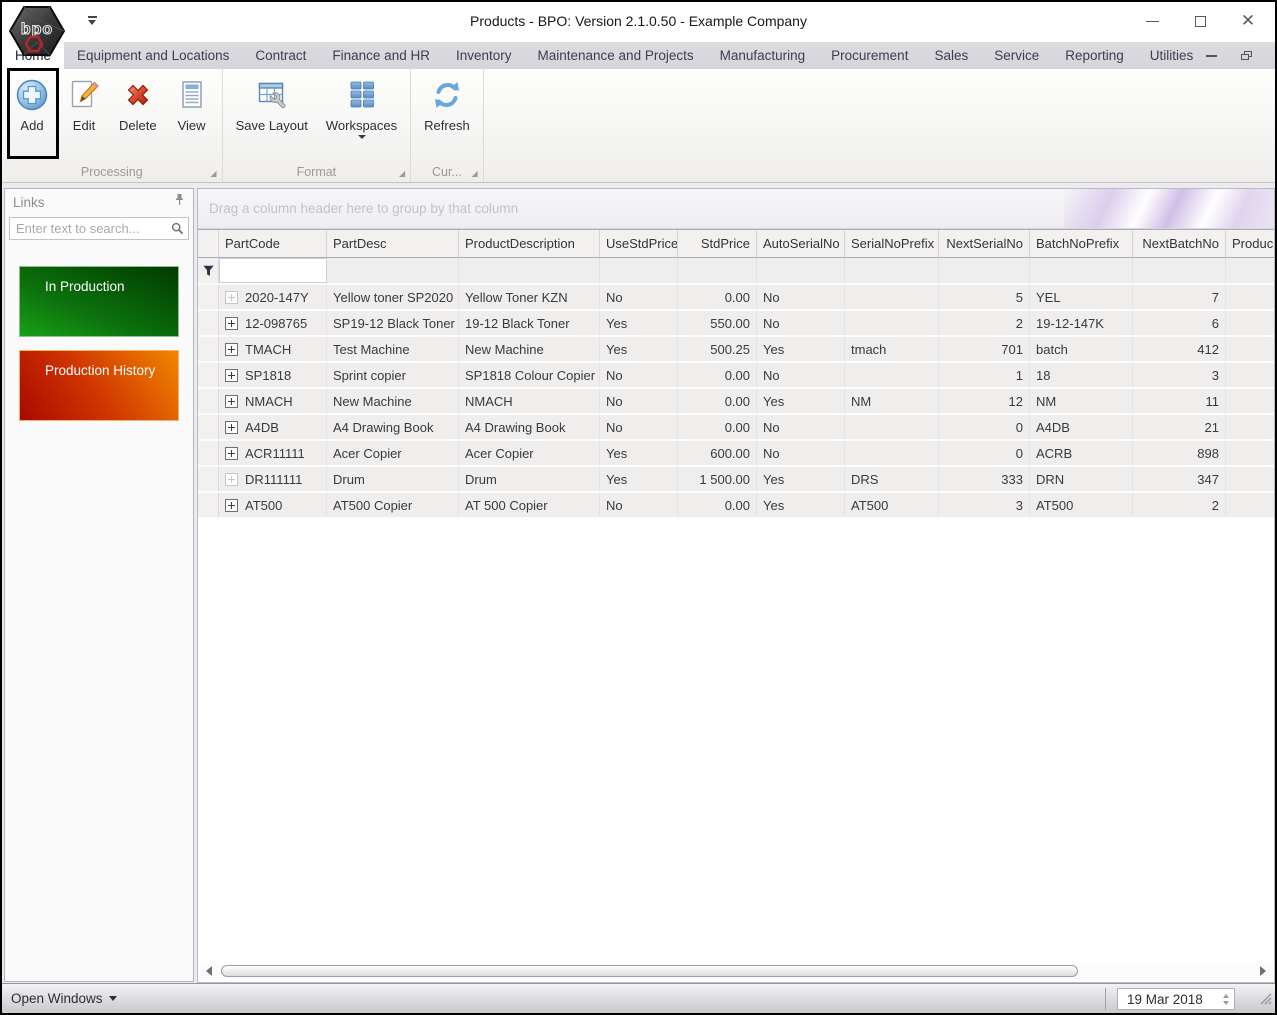 This screenshot has height=1015, width=1277. What do you see at coordinates (273, 401) in the screenshot?
I see `grid-cell-partcode: NMACH` at bounding box center [273, 401].